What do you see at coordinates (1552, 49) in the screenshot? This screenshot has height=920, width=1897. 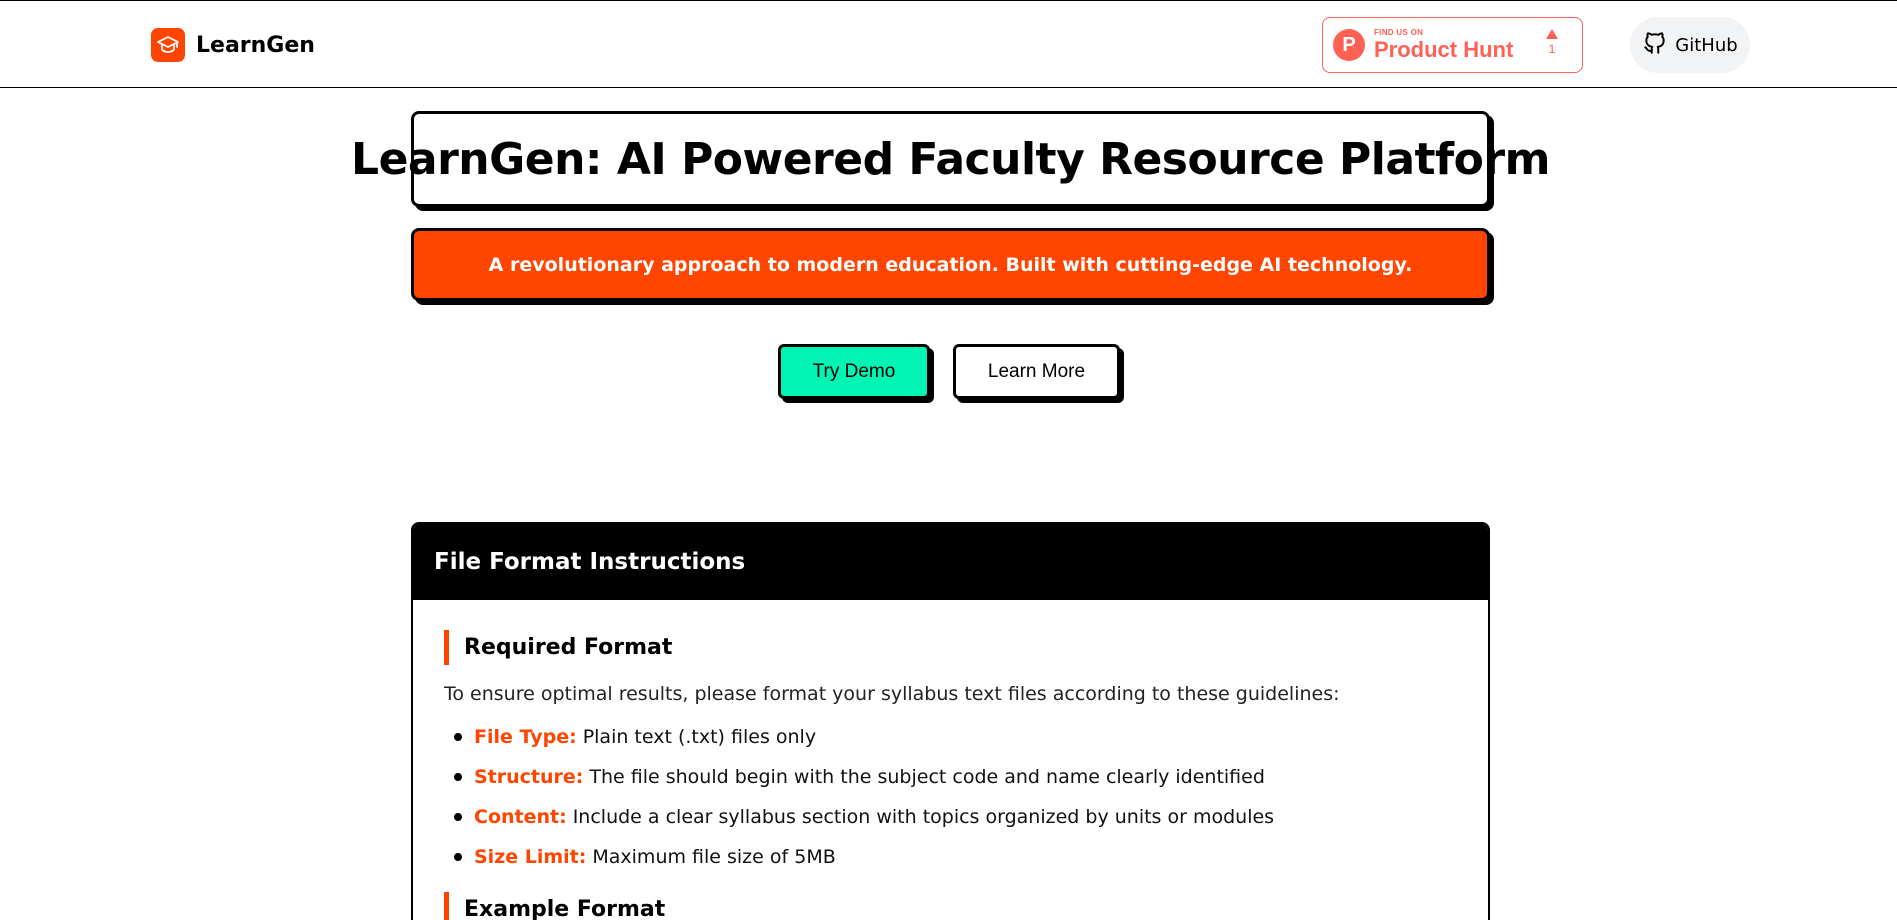 I see `upvote-count: 1` at bounding box center [1552, 49].